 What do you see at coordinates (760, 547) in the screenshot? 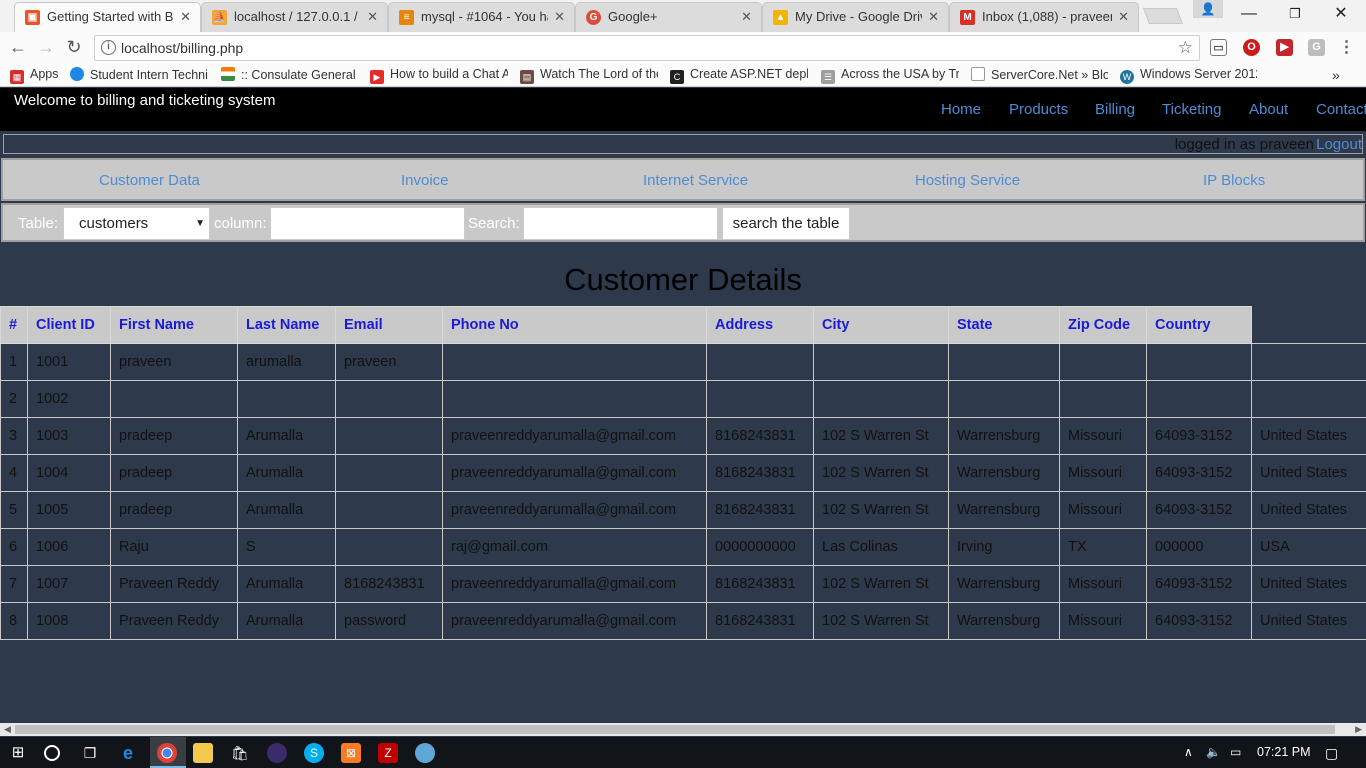
I see `table-cell: 0000000000` at bounding box center [760, 547].